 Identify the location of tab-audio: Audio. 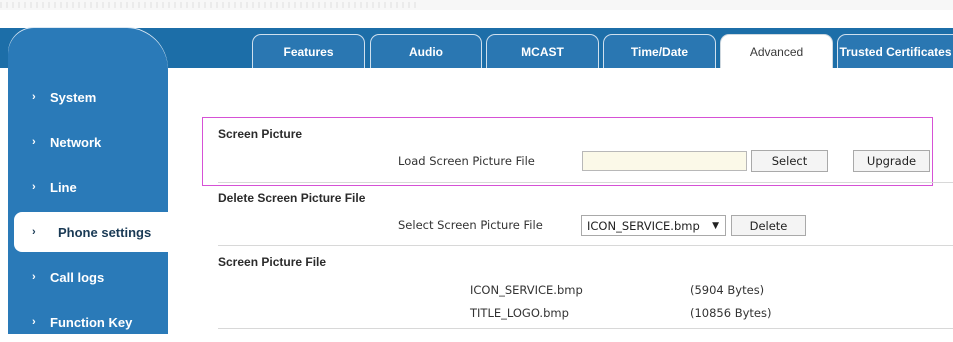
(426, 51).